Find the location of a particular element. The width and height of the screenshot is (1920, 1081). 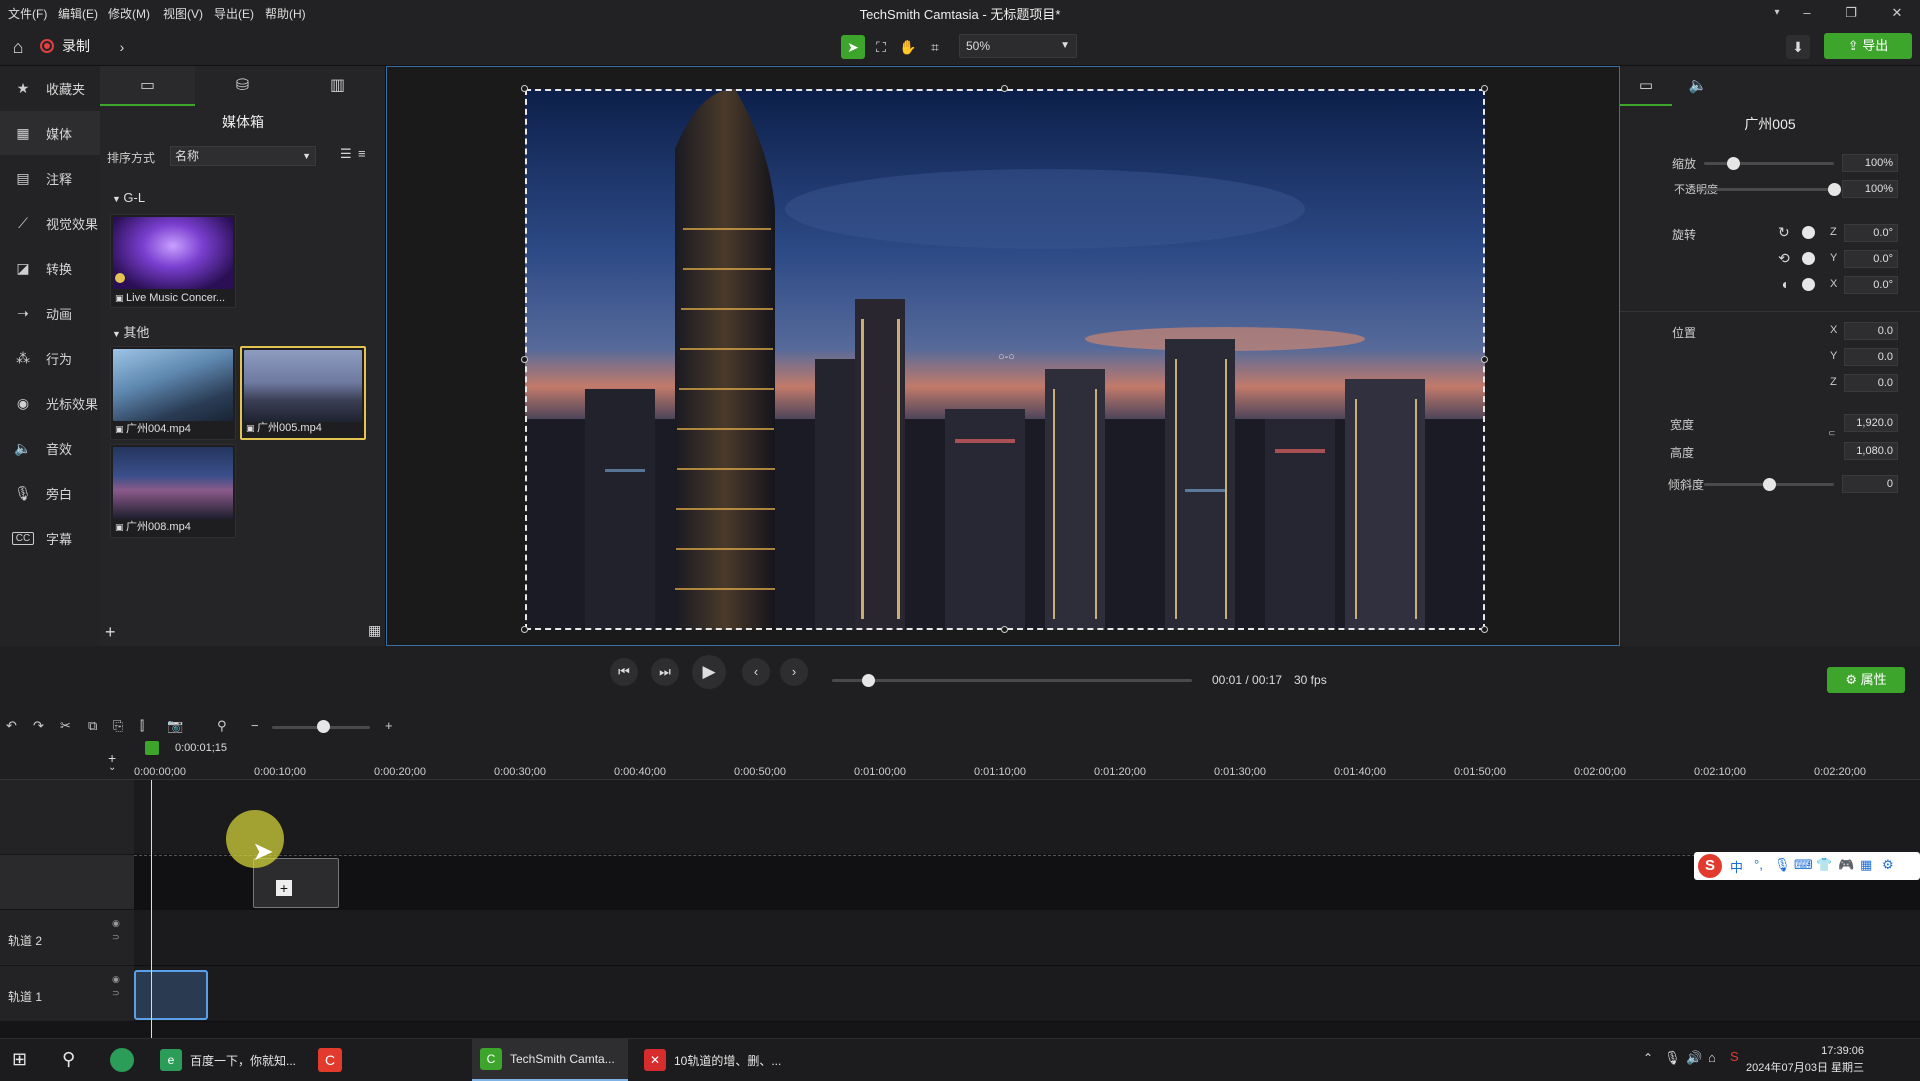

home-icon: ⌂ is located at coordinates (18, 47).